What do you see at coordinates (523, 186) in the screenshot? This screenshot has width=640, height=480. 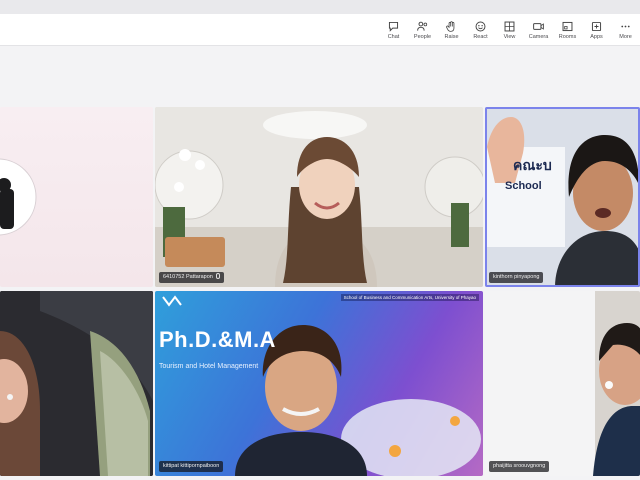 I see `background-sign-text: School` at bounding box center [523, 186].